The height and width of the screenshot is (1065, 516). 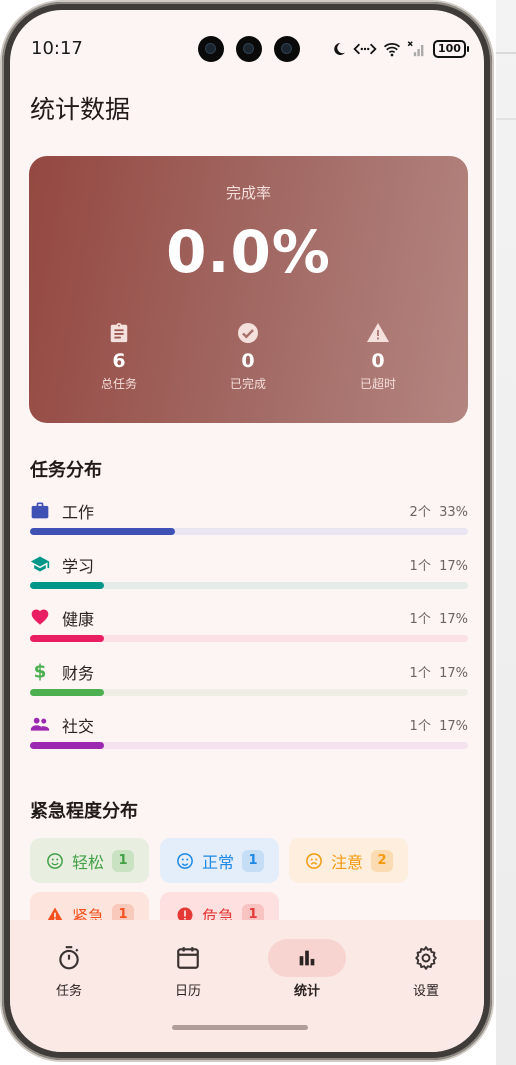 What do you see at coordinates (78, 512) in the screenshot?
I see `category-name: 工作` at bounding box center [78, 512].